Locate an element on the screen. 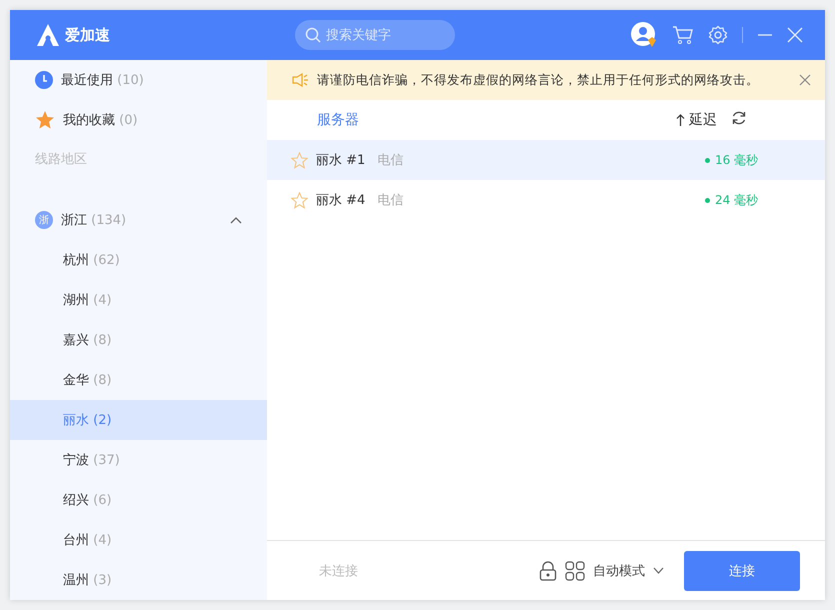  search-field: 搜索关键字 is located at coordinates (375, 35).